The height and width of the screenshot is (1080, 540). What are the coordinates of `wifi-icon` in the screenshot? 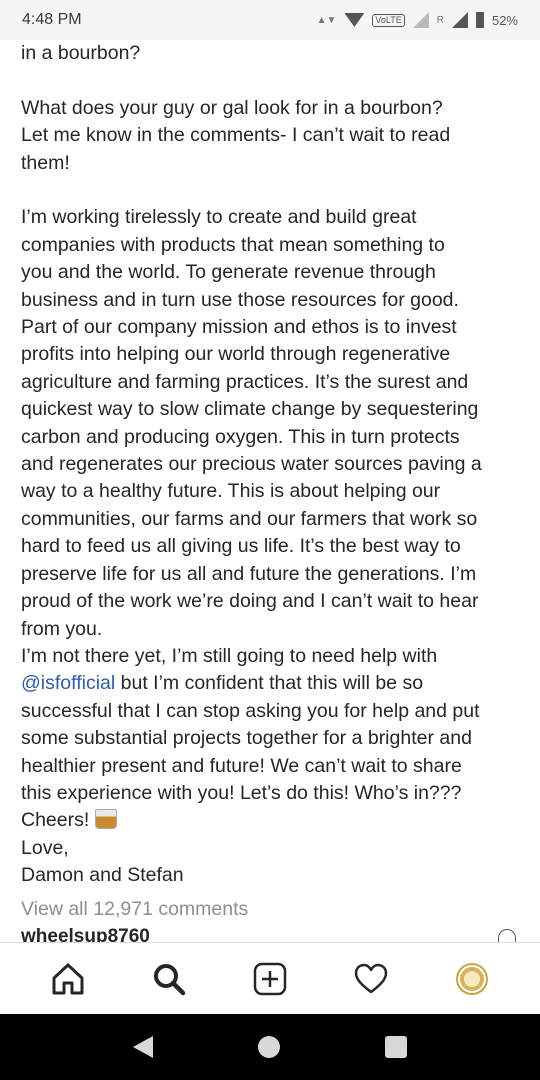 It's located at (354, 20).